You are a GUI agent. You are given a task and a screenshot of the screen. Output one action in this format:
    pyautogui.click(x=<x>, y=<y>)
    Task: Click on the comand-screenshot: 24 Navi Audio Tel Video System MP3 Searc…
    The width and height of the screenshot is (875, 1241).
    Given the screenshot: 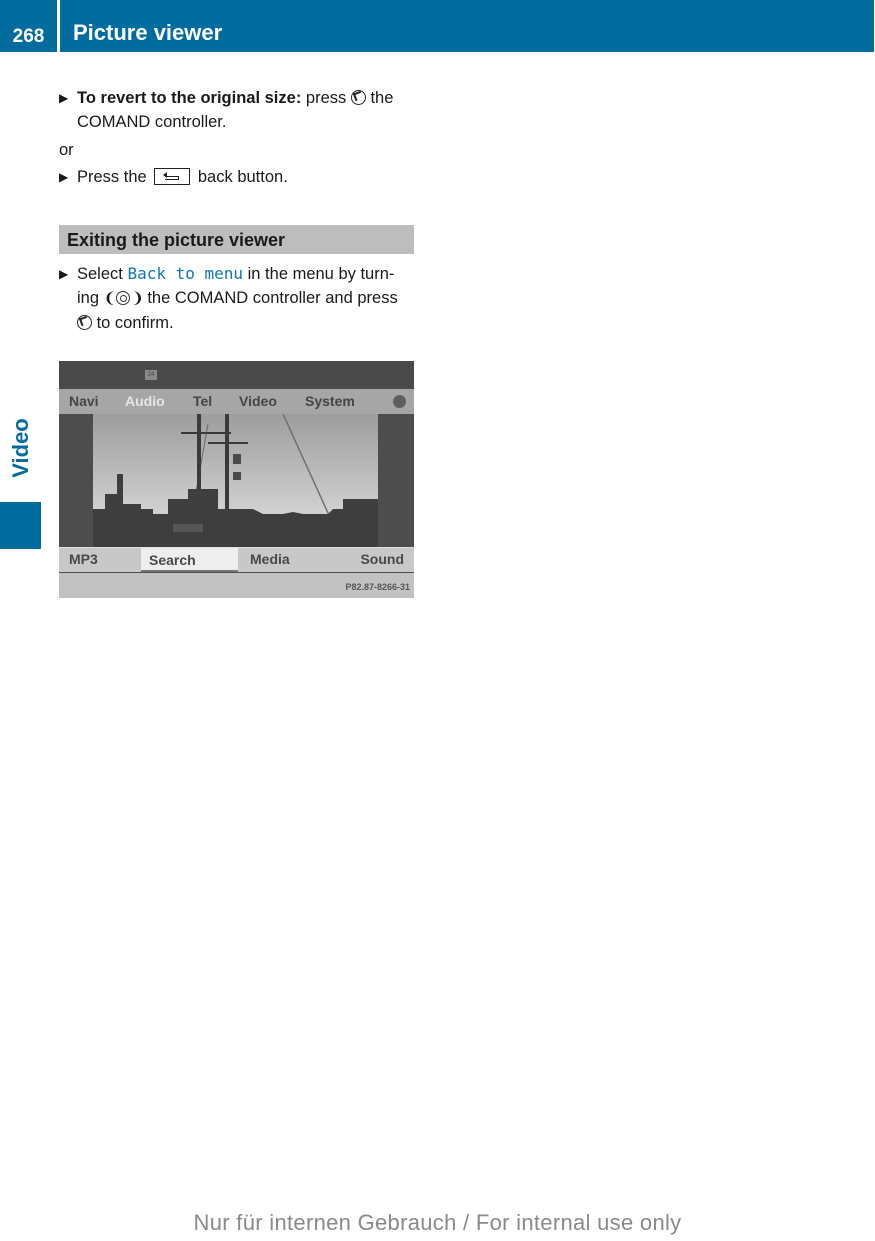 What is the action you would take?
    pyautogui.click(x=236, y=479)
    